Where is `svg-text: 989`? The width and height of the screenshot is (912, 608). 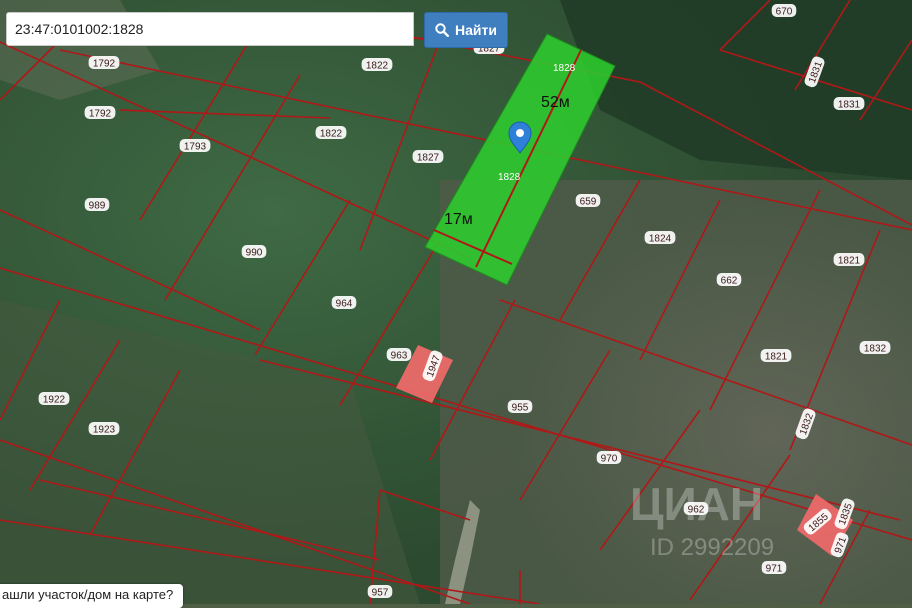 svg-text: 989 is located at coordinates (97, 206).